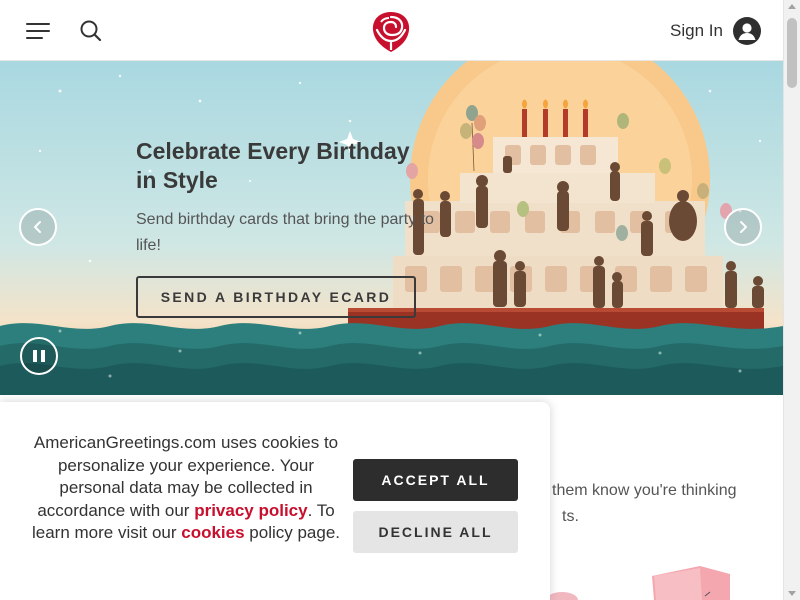  What do you see at coordinates (638, 583) in the screenshot?
I see `card-illustration` at bounding box center [638, 583].